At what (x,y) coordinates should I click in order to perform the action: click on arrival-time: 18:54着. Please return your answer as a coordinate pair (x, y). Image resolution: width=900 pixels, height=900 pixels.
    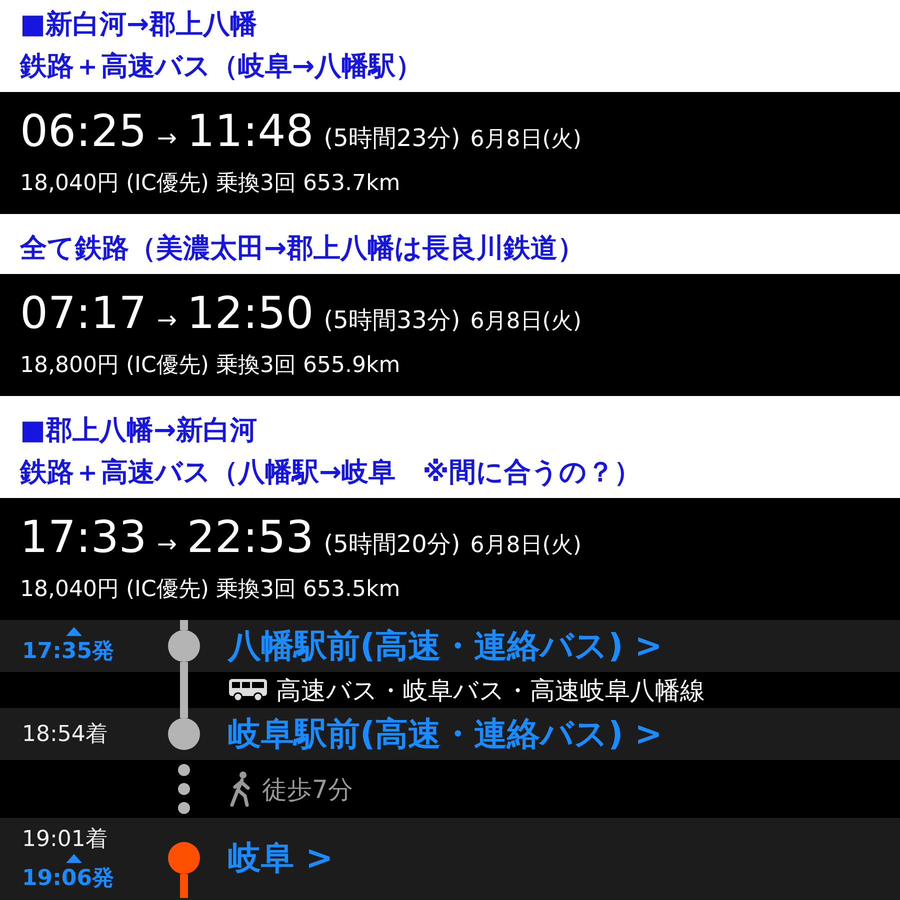
    Looking at the image, I should click on (65, 735).